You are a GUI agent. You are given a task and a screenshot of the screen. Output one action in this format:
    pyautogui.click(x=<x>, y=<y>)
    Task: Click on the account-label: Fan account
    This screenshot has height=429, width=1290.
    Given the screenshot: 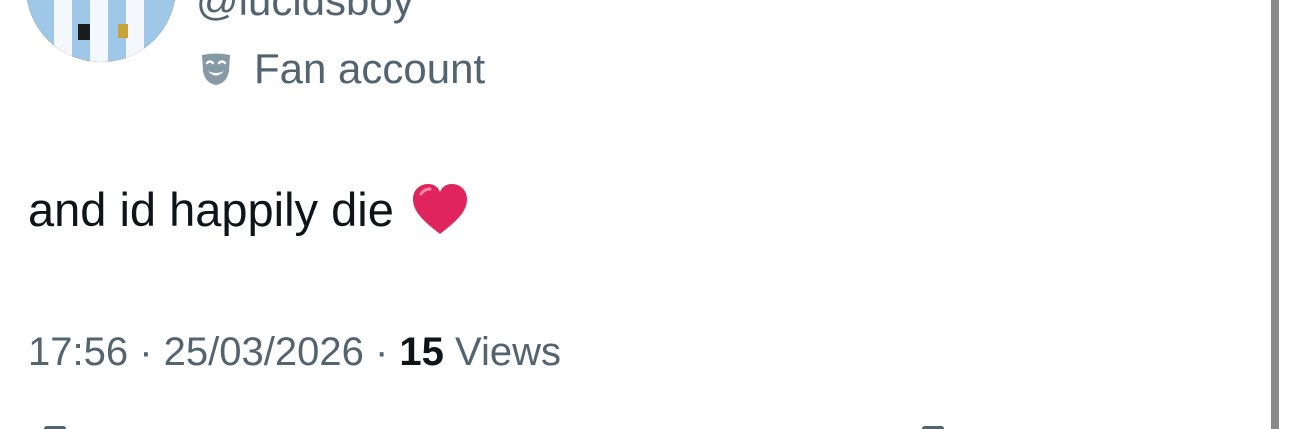 What is the action you would take?
    pyautogui.click(x=341, y=69)
    